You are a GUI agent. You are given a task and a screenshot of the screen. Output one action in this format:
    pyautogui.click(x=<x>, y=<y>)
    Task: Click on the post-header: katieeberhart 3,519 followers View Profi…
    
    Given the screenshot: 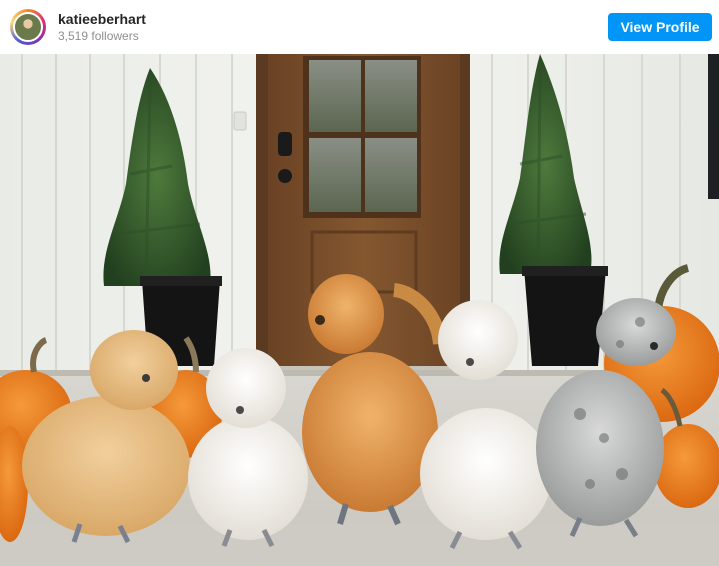 What is the action you would take?
    pyautogui.click(x=359, y=27)
    